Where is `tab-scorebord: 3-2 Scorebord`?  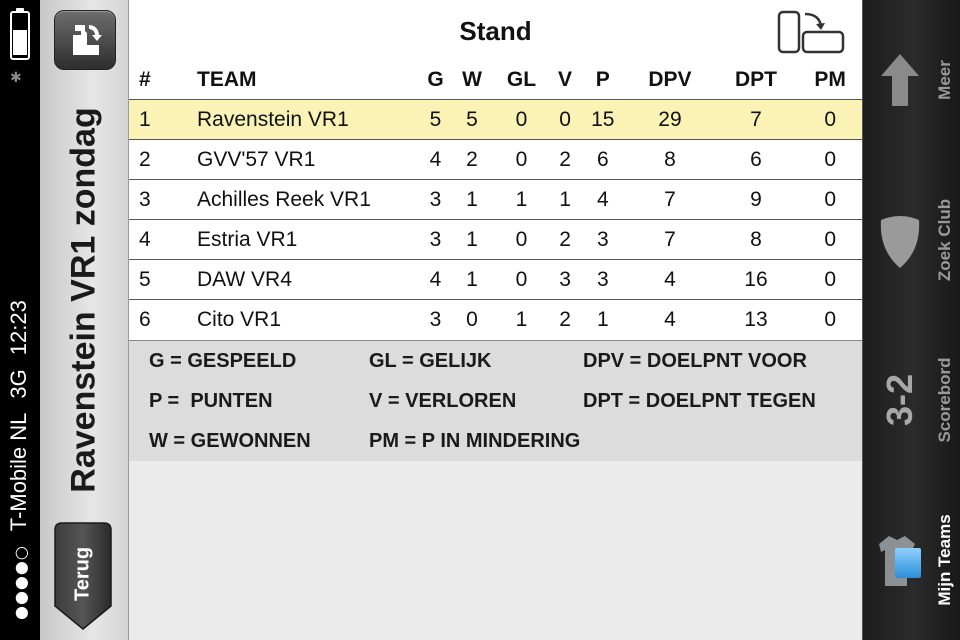 tab-scorebord: 3-2 Scorebord is located at coordinates (911, 400).